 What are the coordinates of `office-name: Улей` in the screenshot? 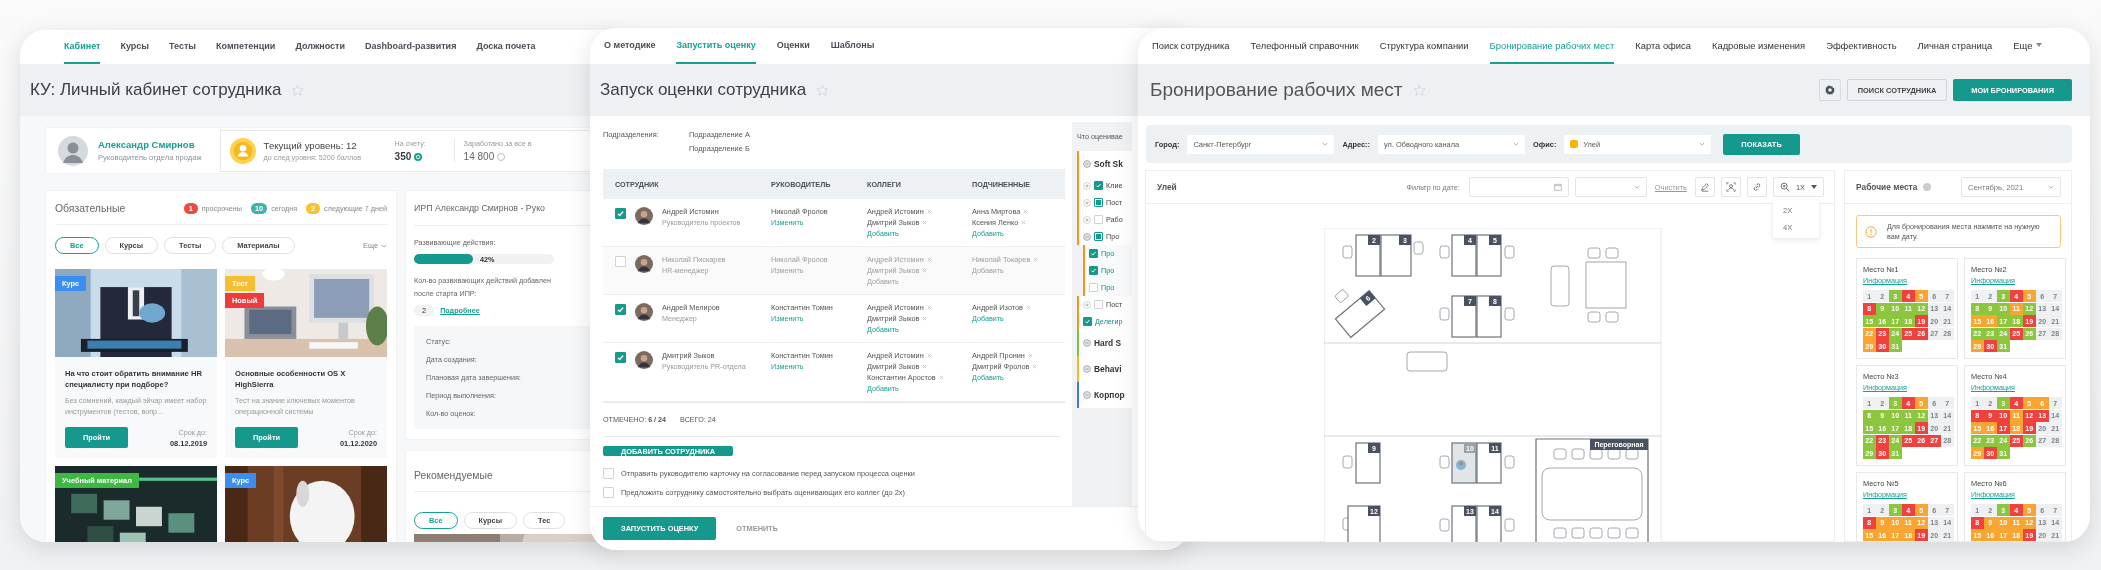 It's located at (1167, 187).